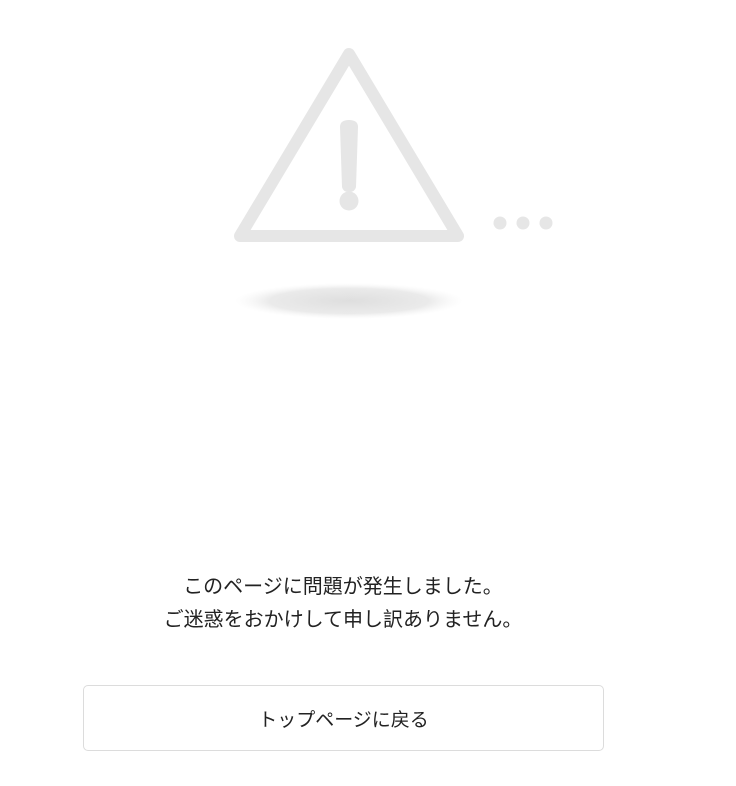  What do you see at coordinates (349, 145) in the screenshot?
I see `warning-triangle-icon` at bounding box center [349, 145].